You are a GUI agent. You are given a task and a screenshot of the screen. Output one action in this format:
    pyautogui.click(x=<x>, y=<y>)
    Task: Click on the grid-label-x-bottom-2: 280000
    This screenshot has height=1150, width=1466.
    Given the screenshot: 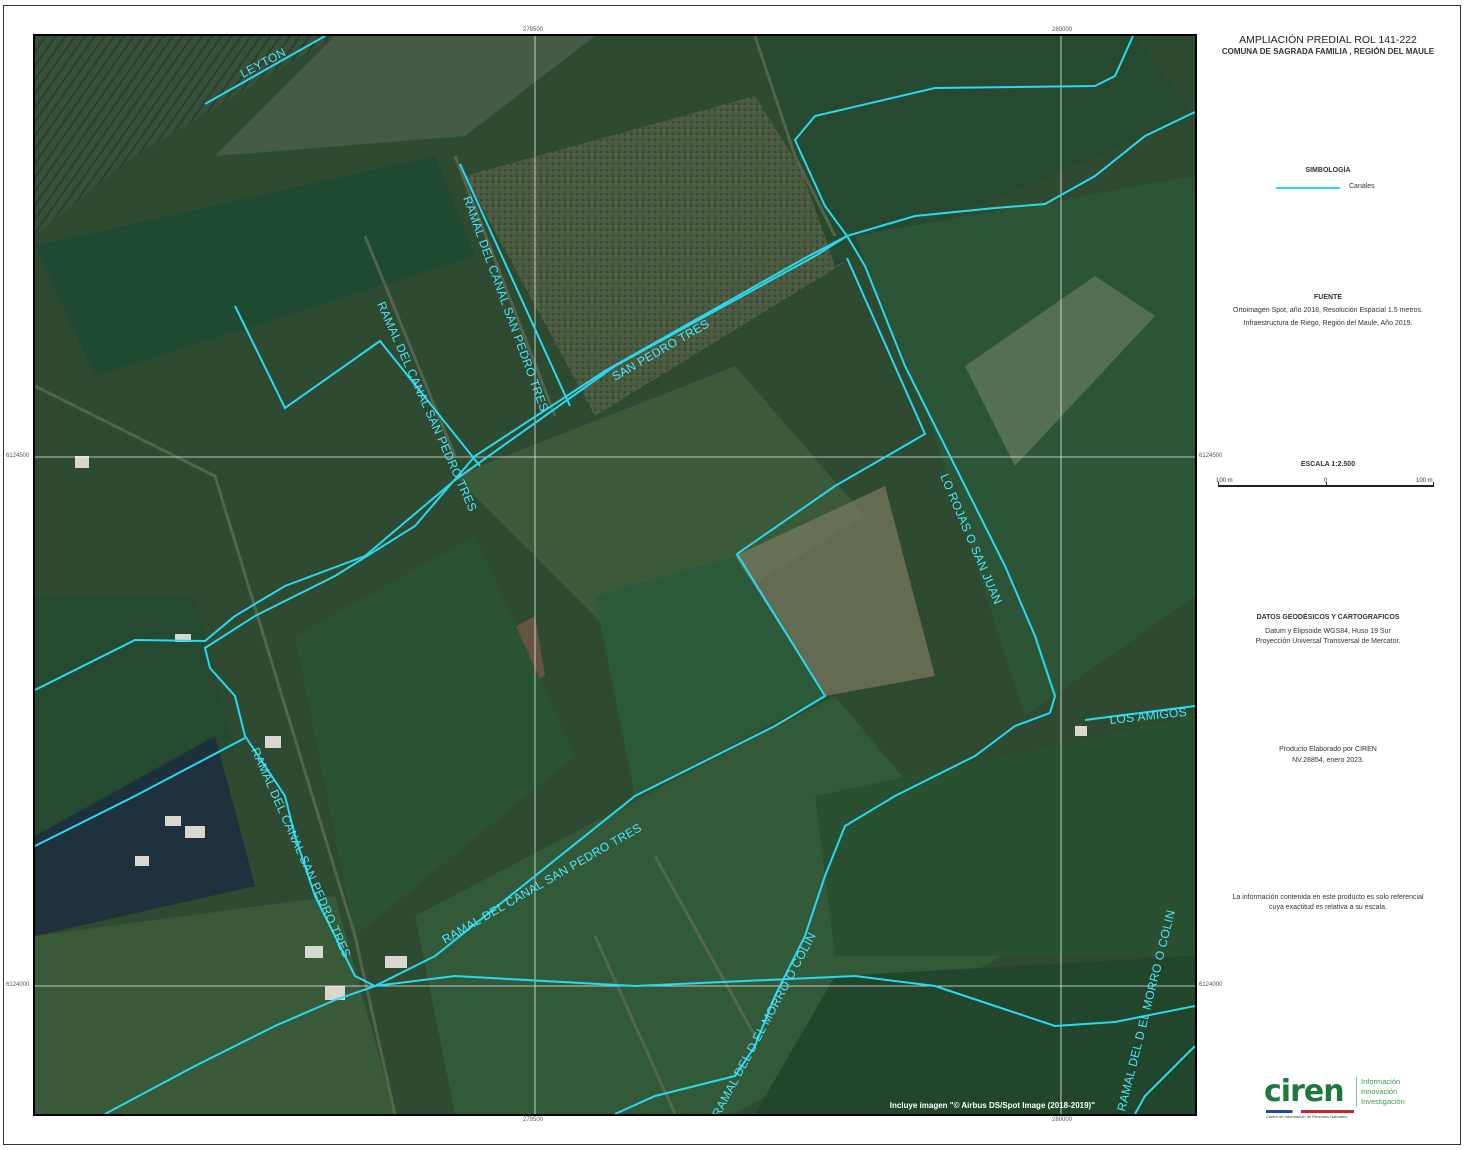 What is the action you would take?
    pyautogui.click(x=1062, y=1120)
    